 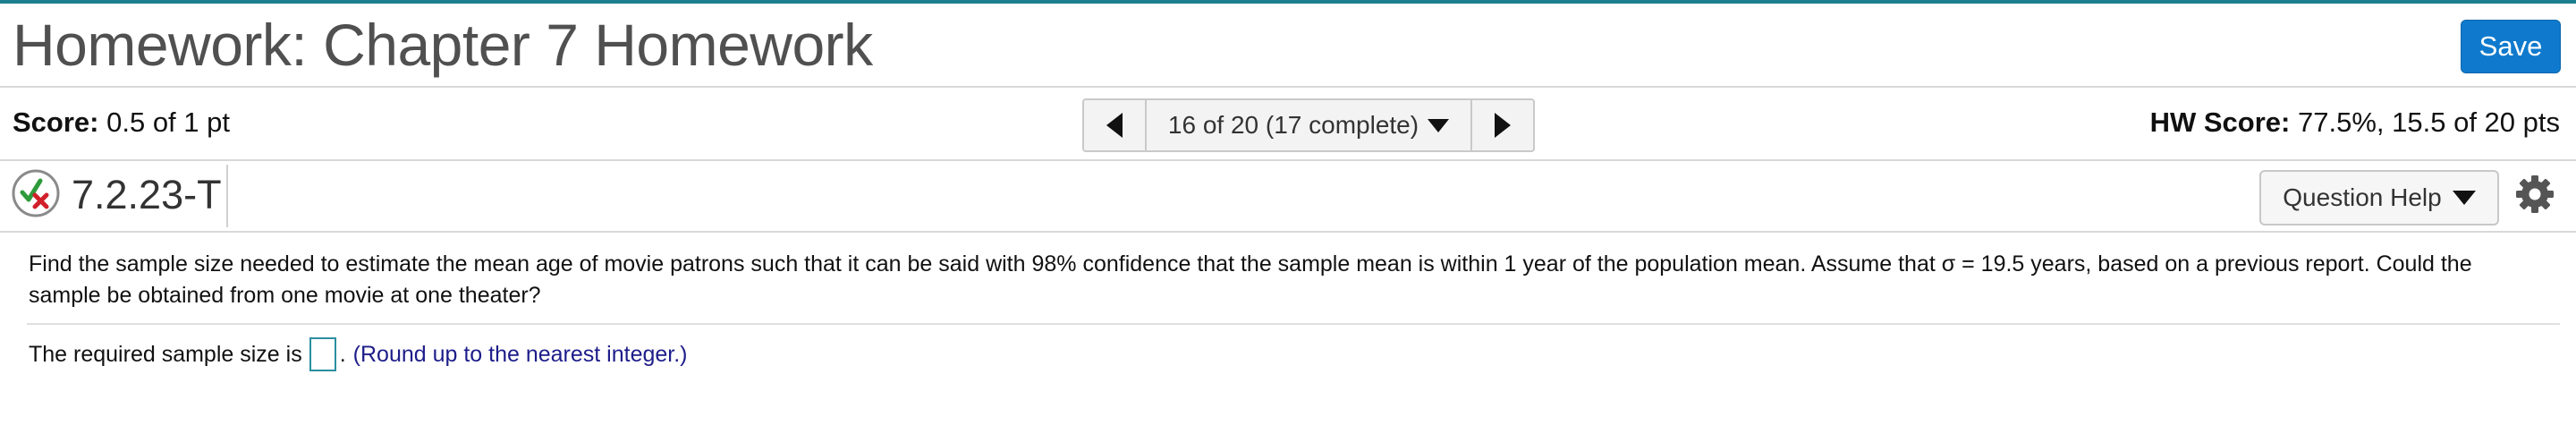 What do you see at coordinates (36, 193) in the screenshot?
I see `partially-correct-icon` at bounding box center [36, 193].